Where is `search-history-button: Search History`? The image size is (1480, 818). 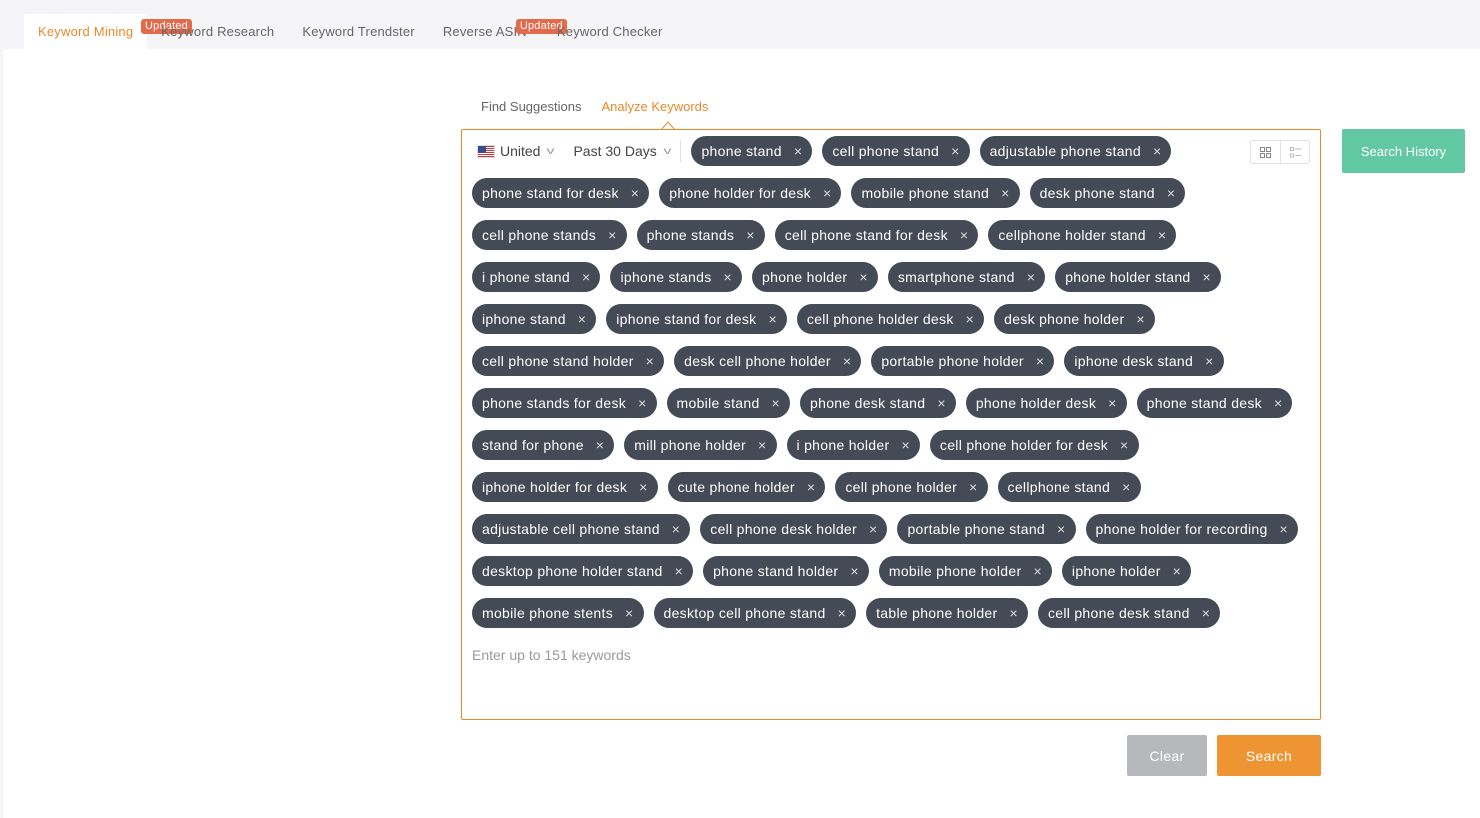 search-history-button: Search History is located at coordinates (1403, 151).